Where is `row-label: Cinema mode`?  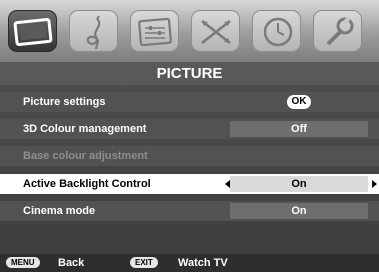 row-label: Cinema mode is located at coordinates (59, 211).